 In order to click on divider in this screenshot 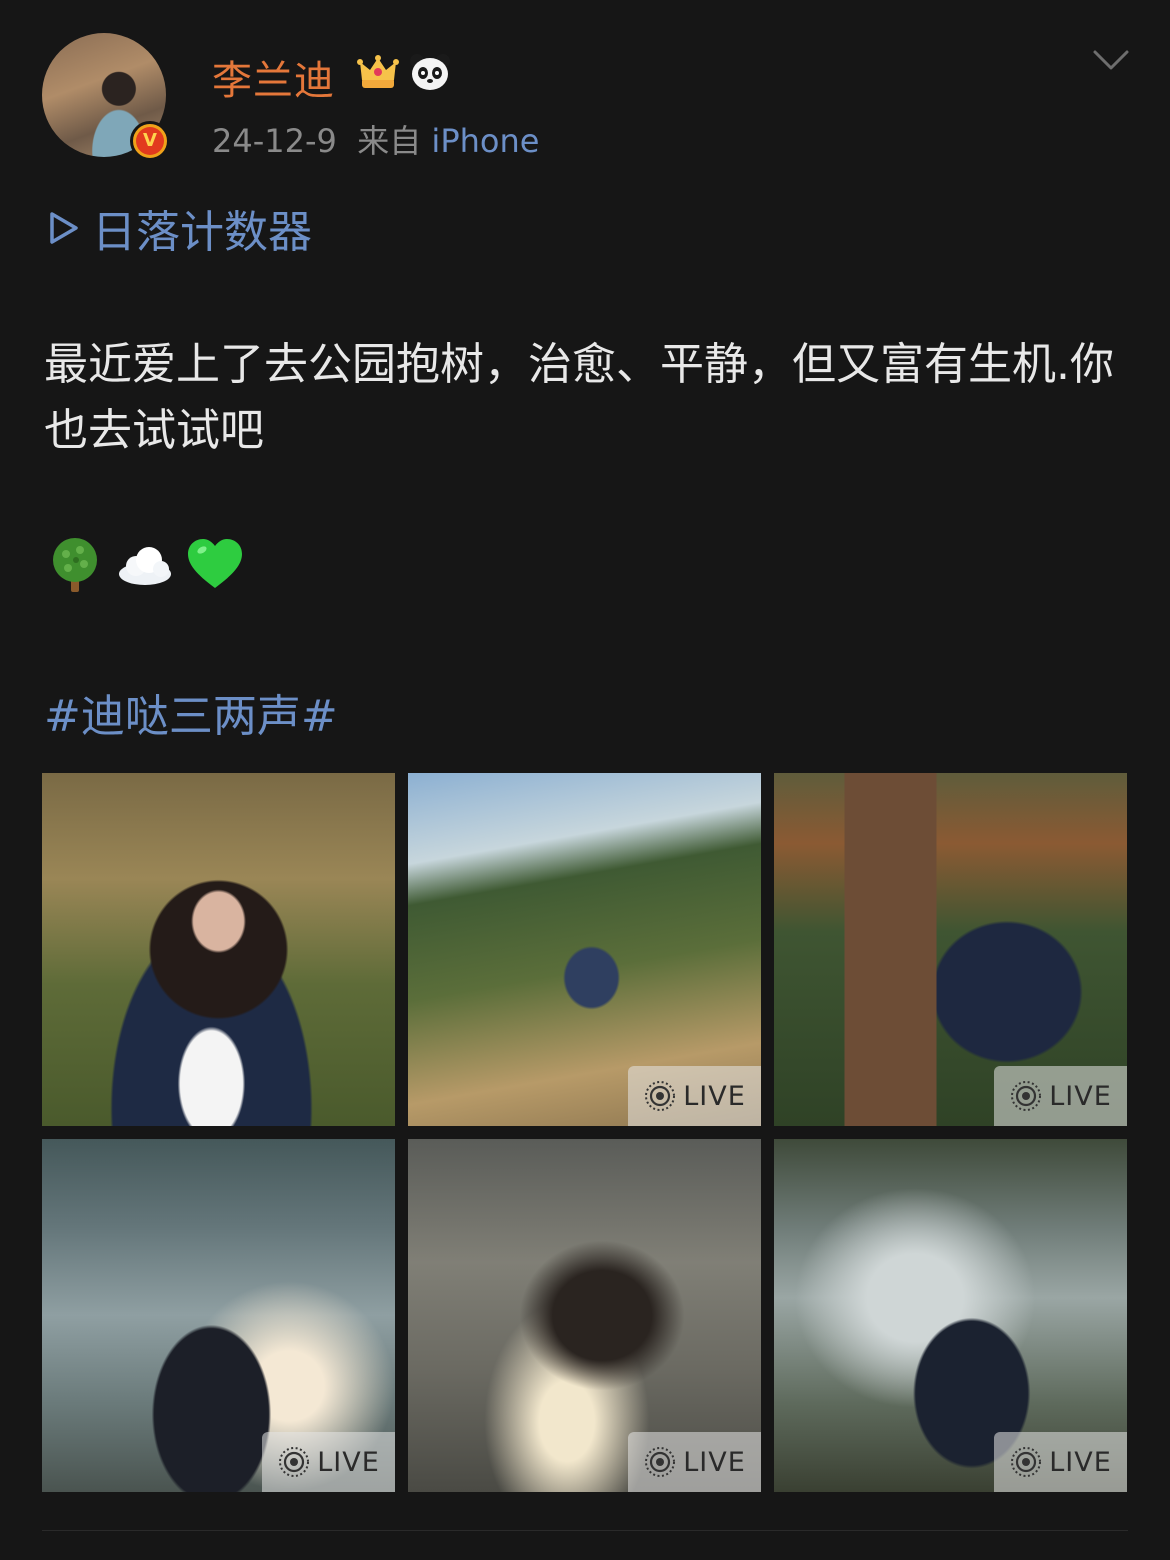, I will do `click(585, 1530)`.